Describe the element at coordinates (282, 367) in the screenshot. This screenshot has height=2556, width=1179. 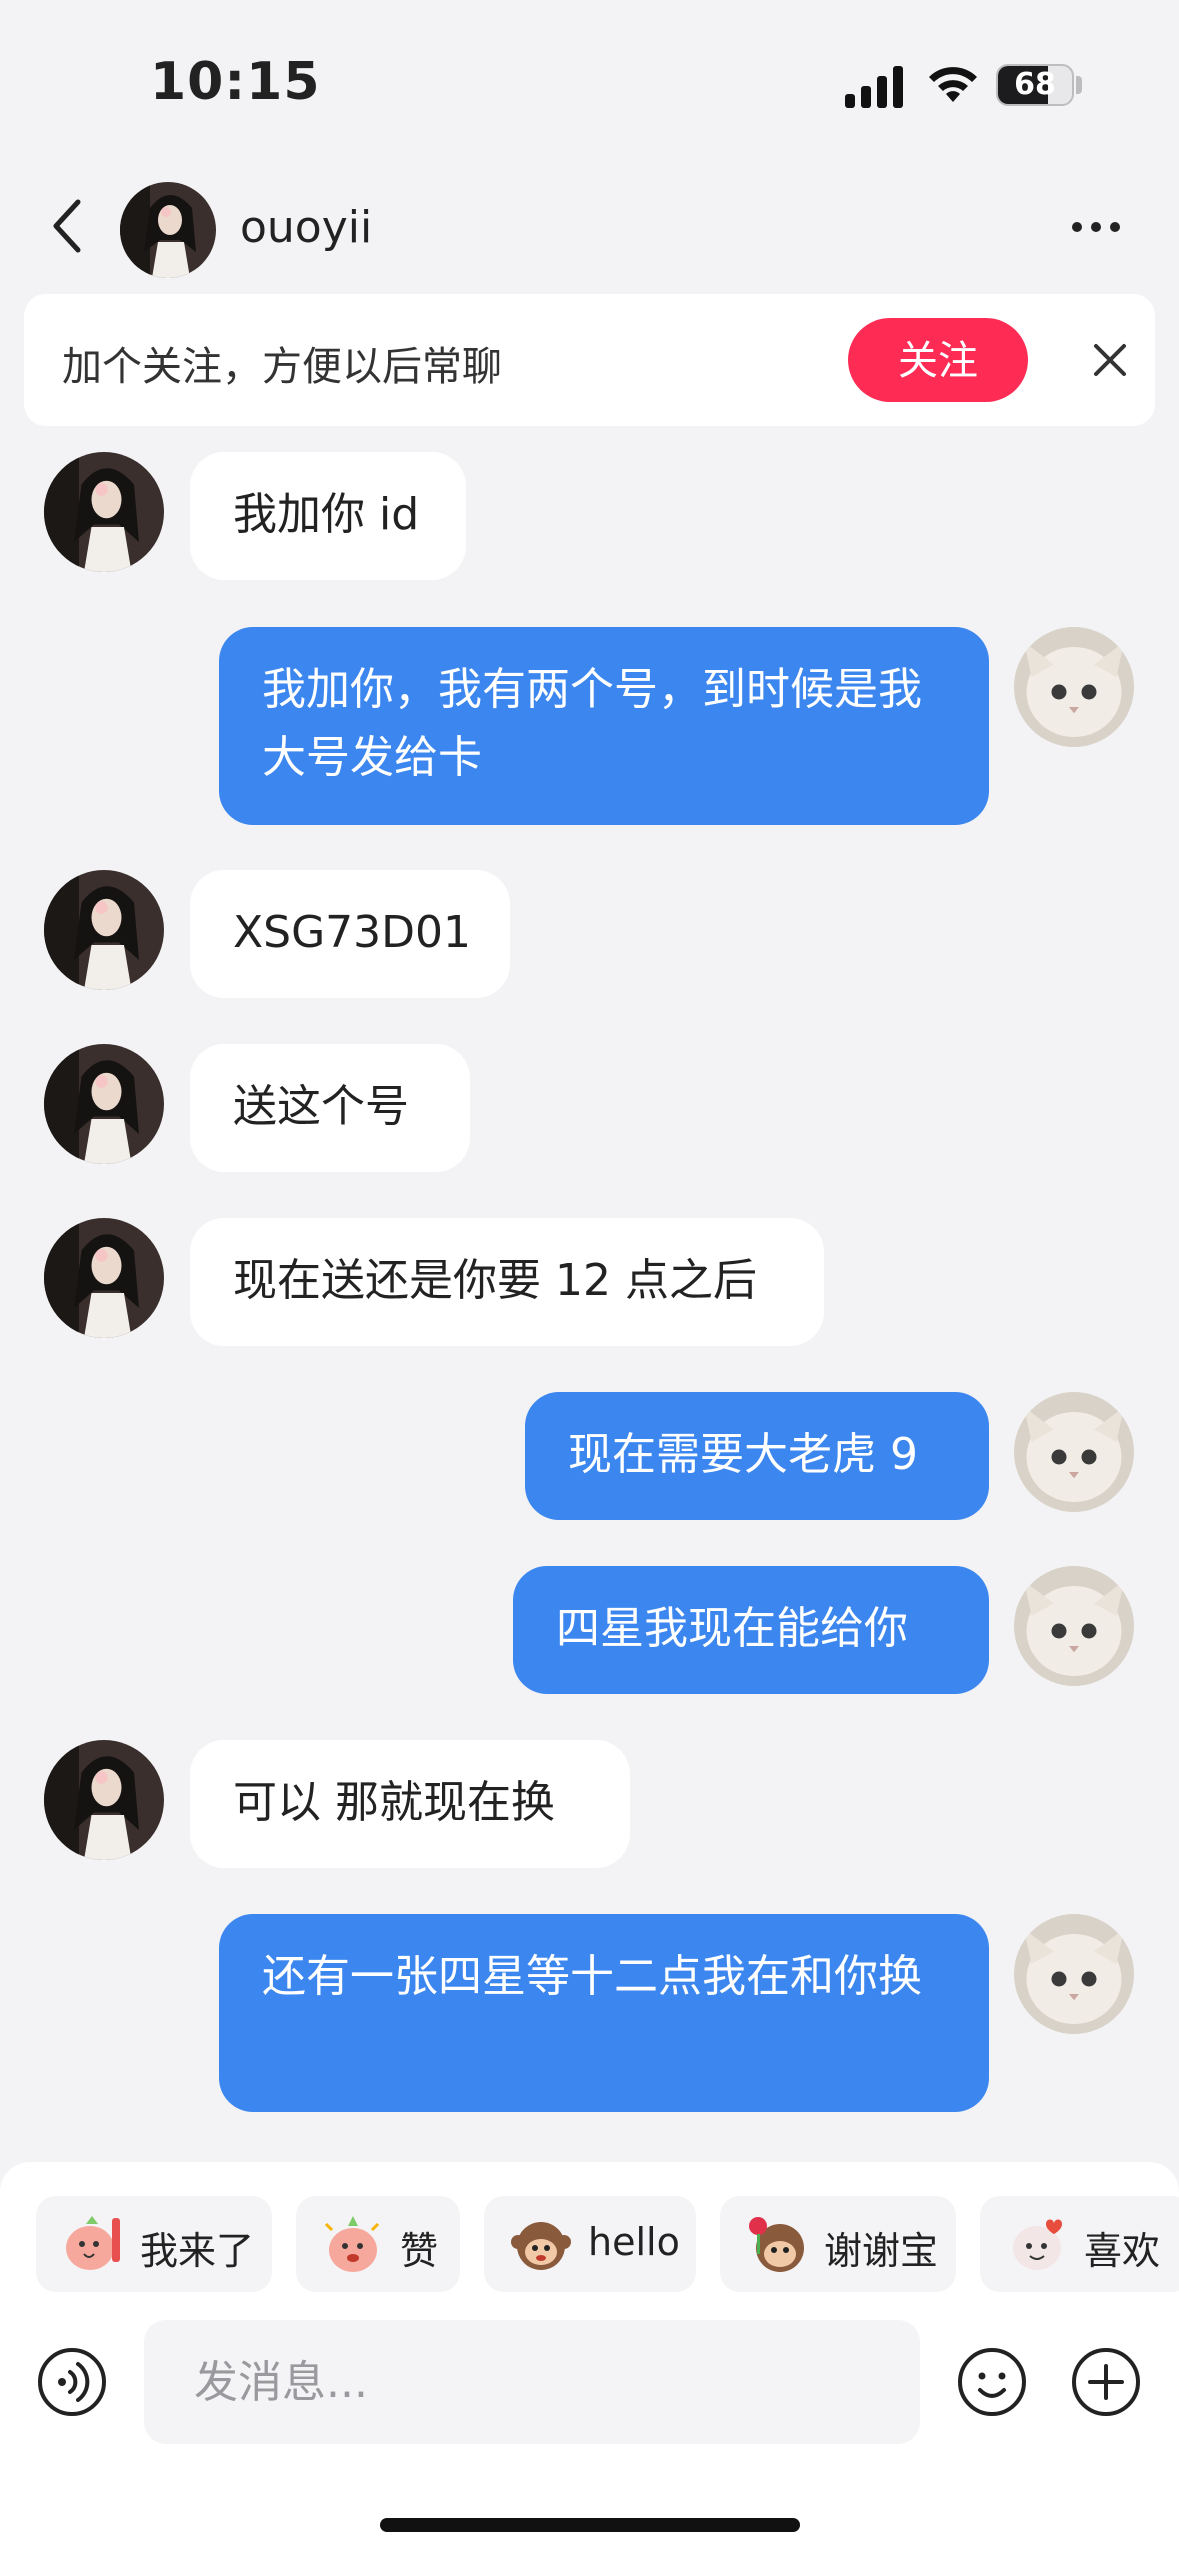
I see `follow-banner-text: 加个关注，方便以后常聊` at that location.